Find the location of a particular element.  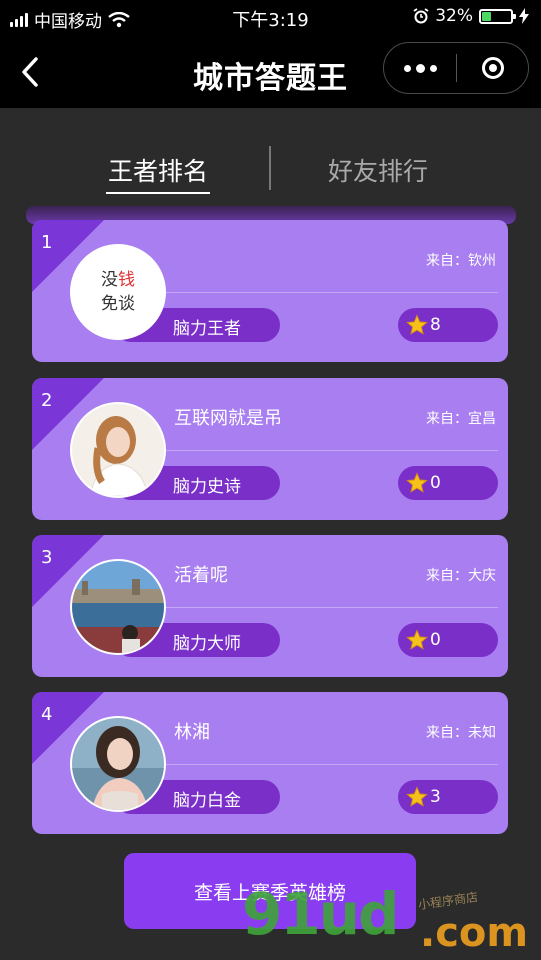

rank-number: 3 is located at coordinates (47, 557).